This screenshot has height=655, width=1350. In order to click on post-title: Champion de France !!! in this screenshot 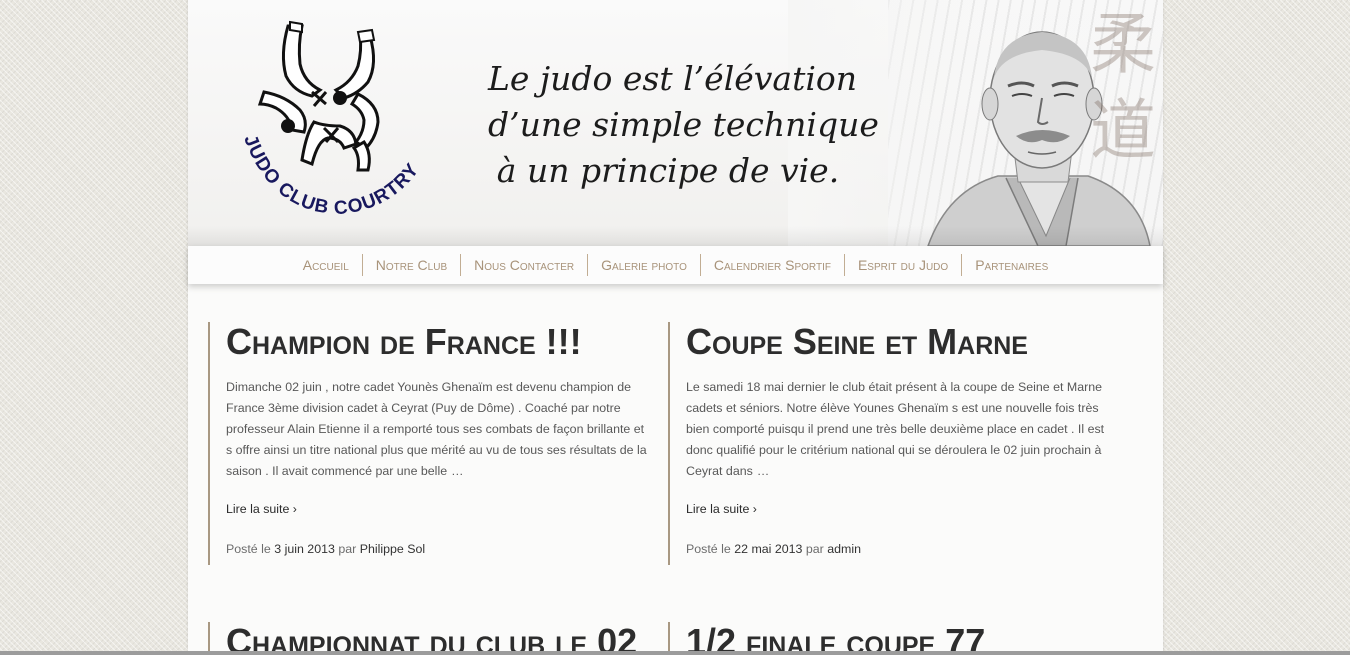, I will do `click(437, 342)`.